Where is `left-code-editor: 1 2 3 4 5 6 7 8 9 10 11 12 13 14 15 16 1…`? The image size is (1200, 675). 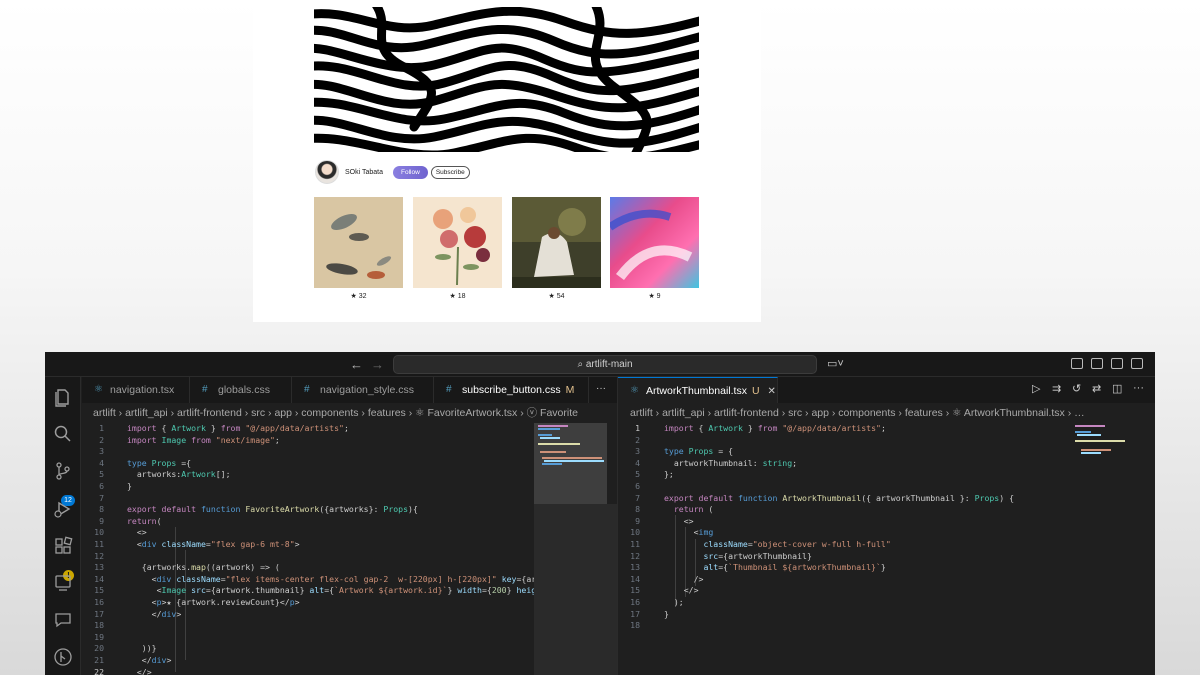 left-code-editor: 1 2 3 4 5 6 7 8 9 10 11 12 13 14 15 16 1… is located at coordinates (308, 549).